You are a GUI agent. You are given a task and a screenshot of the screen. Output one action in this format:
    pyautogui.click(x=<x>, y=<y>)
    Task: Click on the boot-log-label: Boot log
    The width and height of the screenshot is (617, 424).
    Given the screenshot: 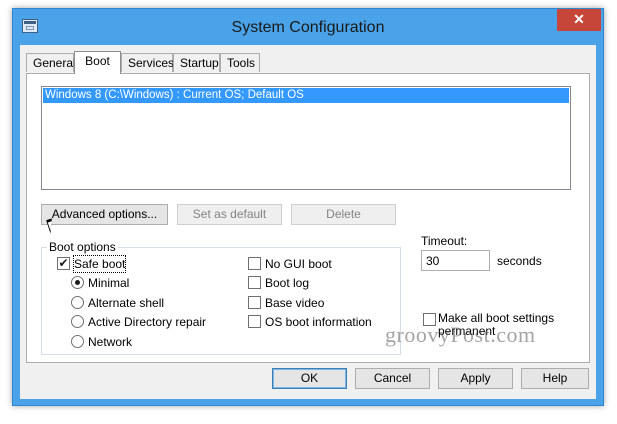 What is the action you would take?
    pyautogui.click(x=287, y=283)
    